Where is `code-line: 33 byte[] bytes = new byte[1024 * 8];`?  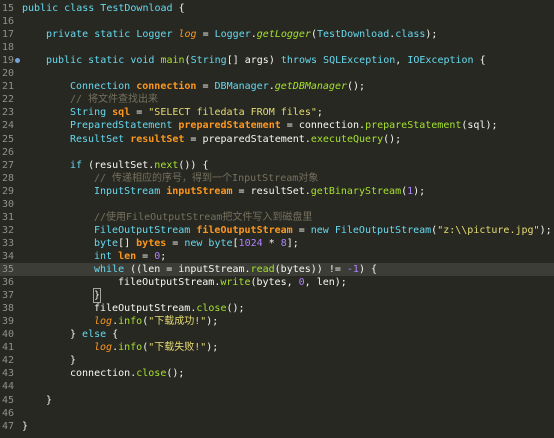 code-line: 33 byte[] bytes = new byte[1024 * 8]; is located at coordinates (277, 243).